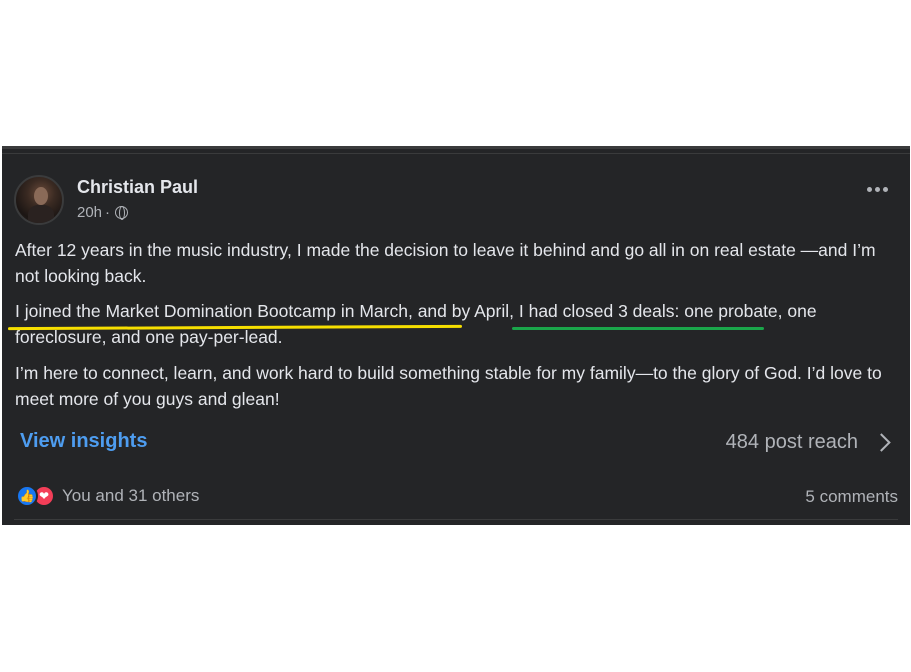 This screenshot has width=911, height=672. Describe the element at coordinates (27, 496) in the screenshot. I see `like-reaction-icon: 👍` at that location.